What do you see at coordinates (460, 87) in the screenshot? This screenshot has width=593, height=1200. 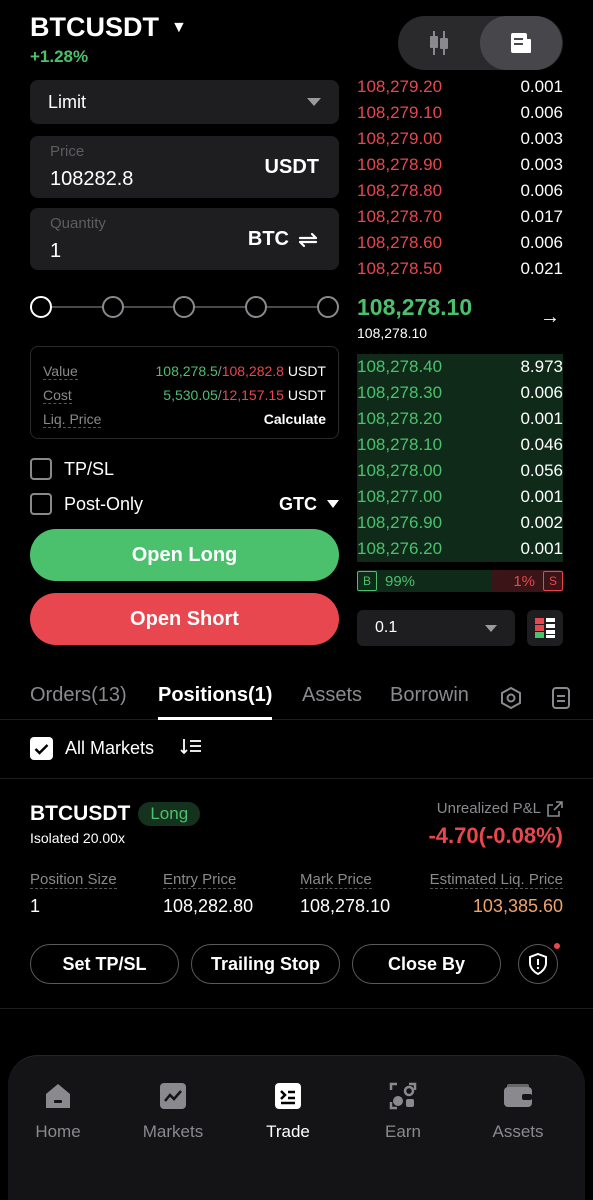 I see `ask-row: 108,279.20 0.001` at bounding box center [460, 87].